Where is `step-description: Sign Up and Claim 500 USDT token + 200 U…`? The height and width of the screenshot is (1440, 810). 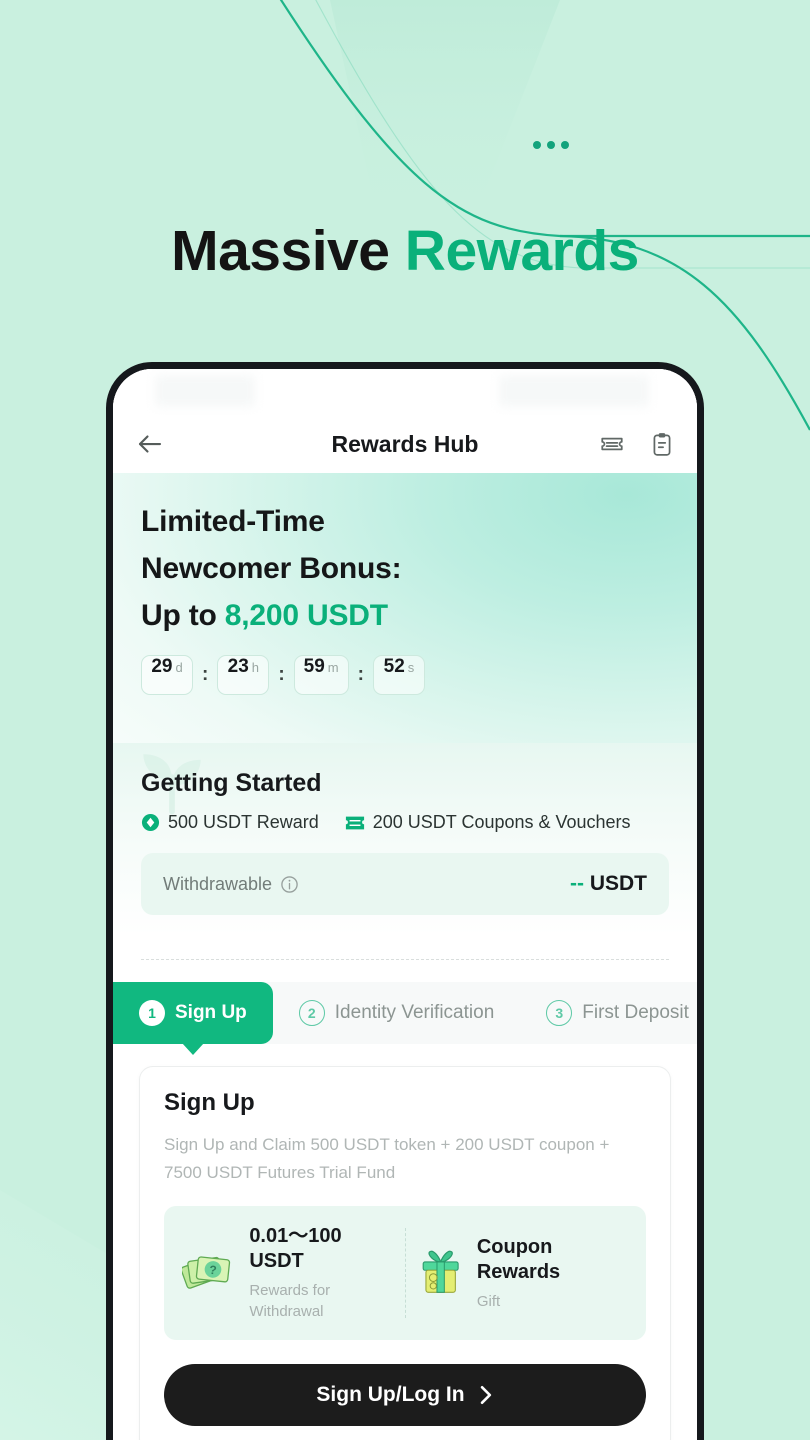
step-description: Sign Up and Claim 500 USDT token + 200 U… is located at coordinates (387, 1158).